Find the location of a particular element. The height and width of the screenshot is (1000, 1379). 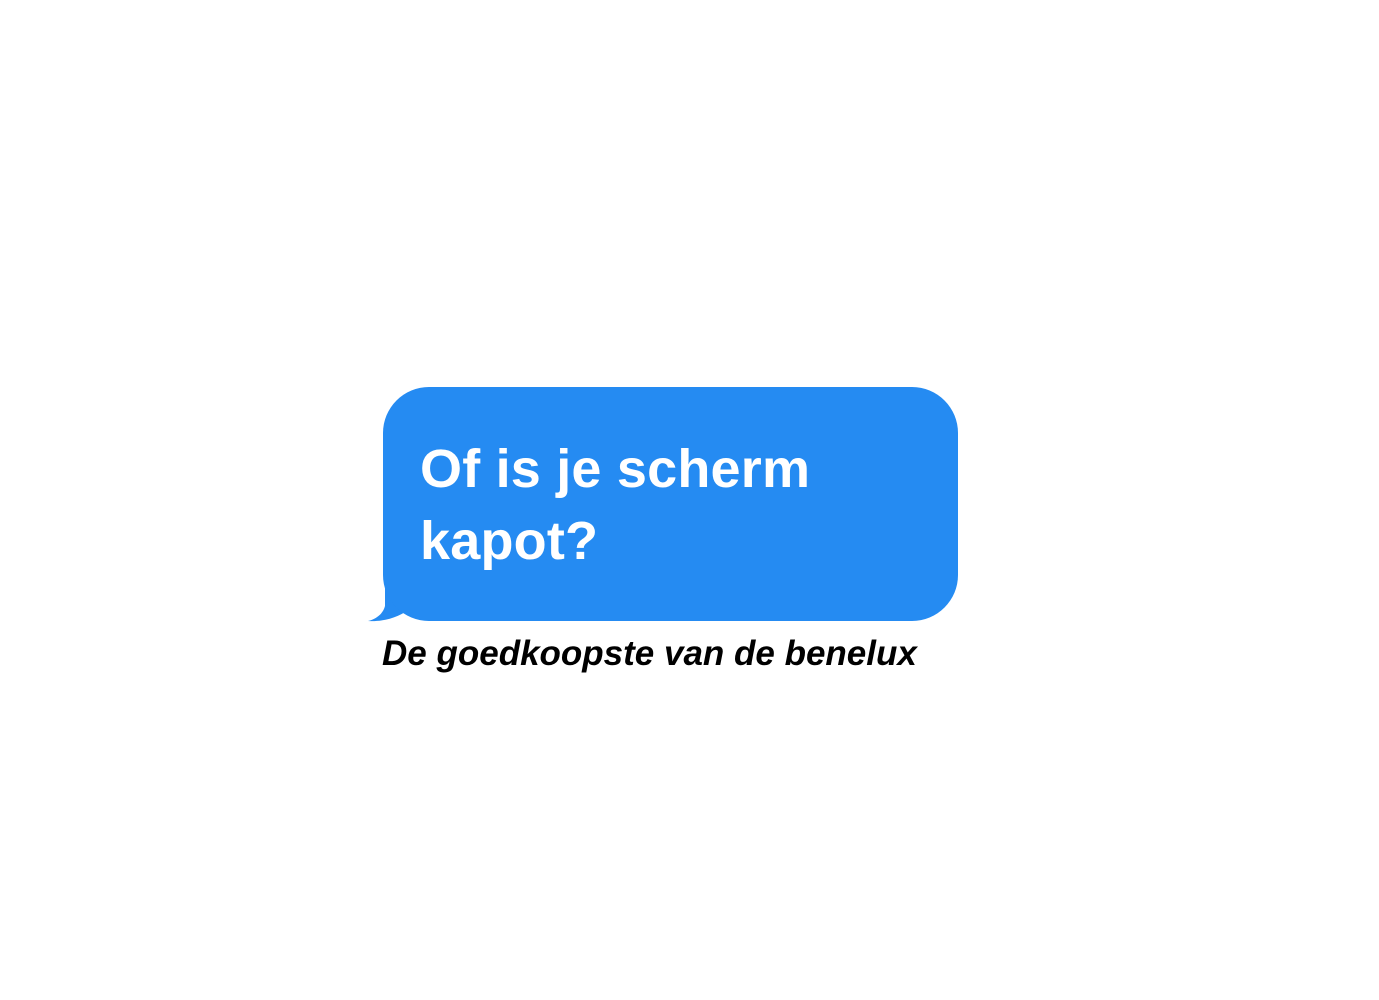

message-text: Of is je scherm kapot? is located at coordinates (615, 505).